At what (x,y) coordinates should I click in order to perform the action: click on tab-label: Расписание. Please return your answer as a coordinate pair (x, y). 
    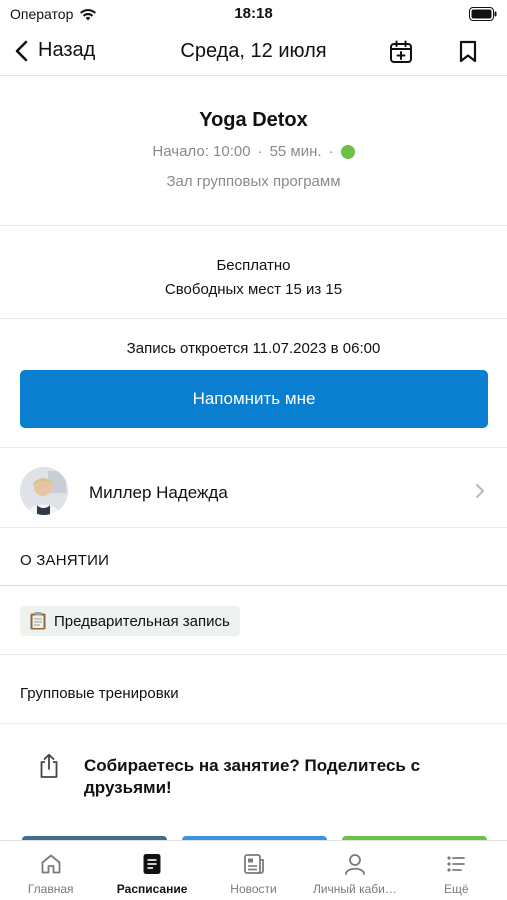
    Looking at the image, I should click on (152, 889).